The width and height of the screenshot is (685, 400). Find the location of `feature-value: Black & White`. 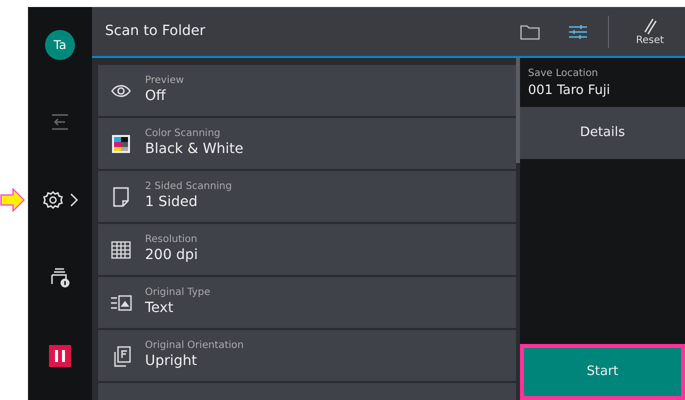

feature-value: Black & White is located at coordinates (194, 149).